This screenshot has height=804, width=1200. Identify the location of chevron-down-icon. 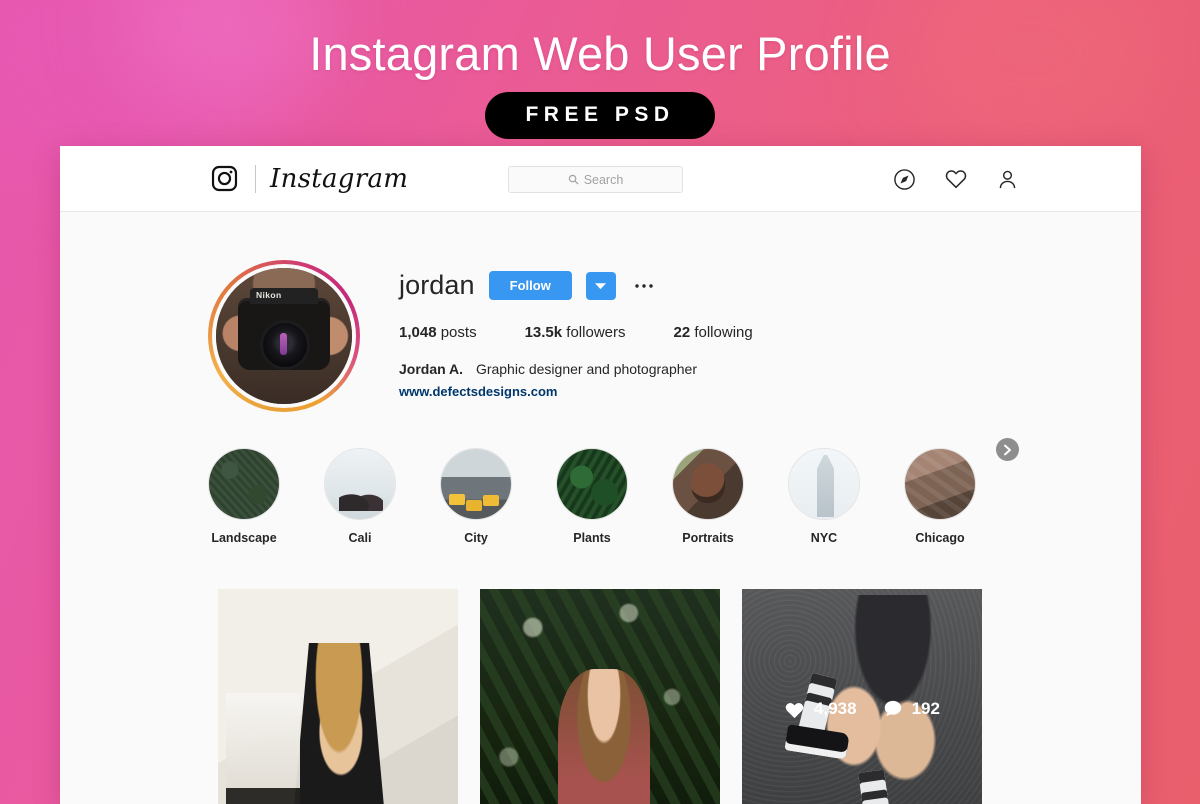
(601, 285).